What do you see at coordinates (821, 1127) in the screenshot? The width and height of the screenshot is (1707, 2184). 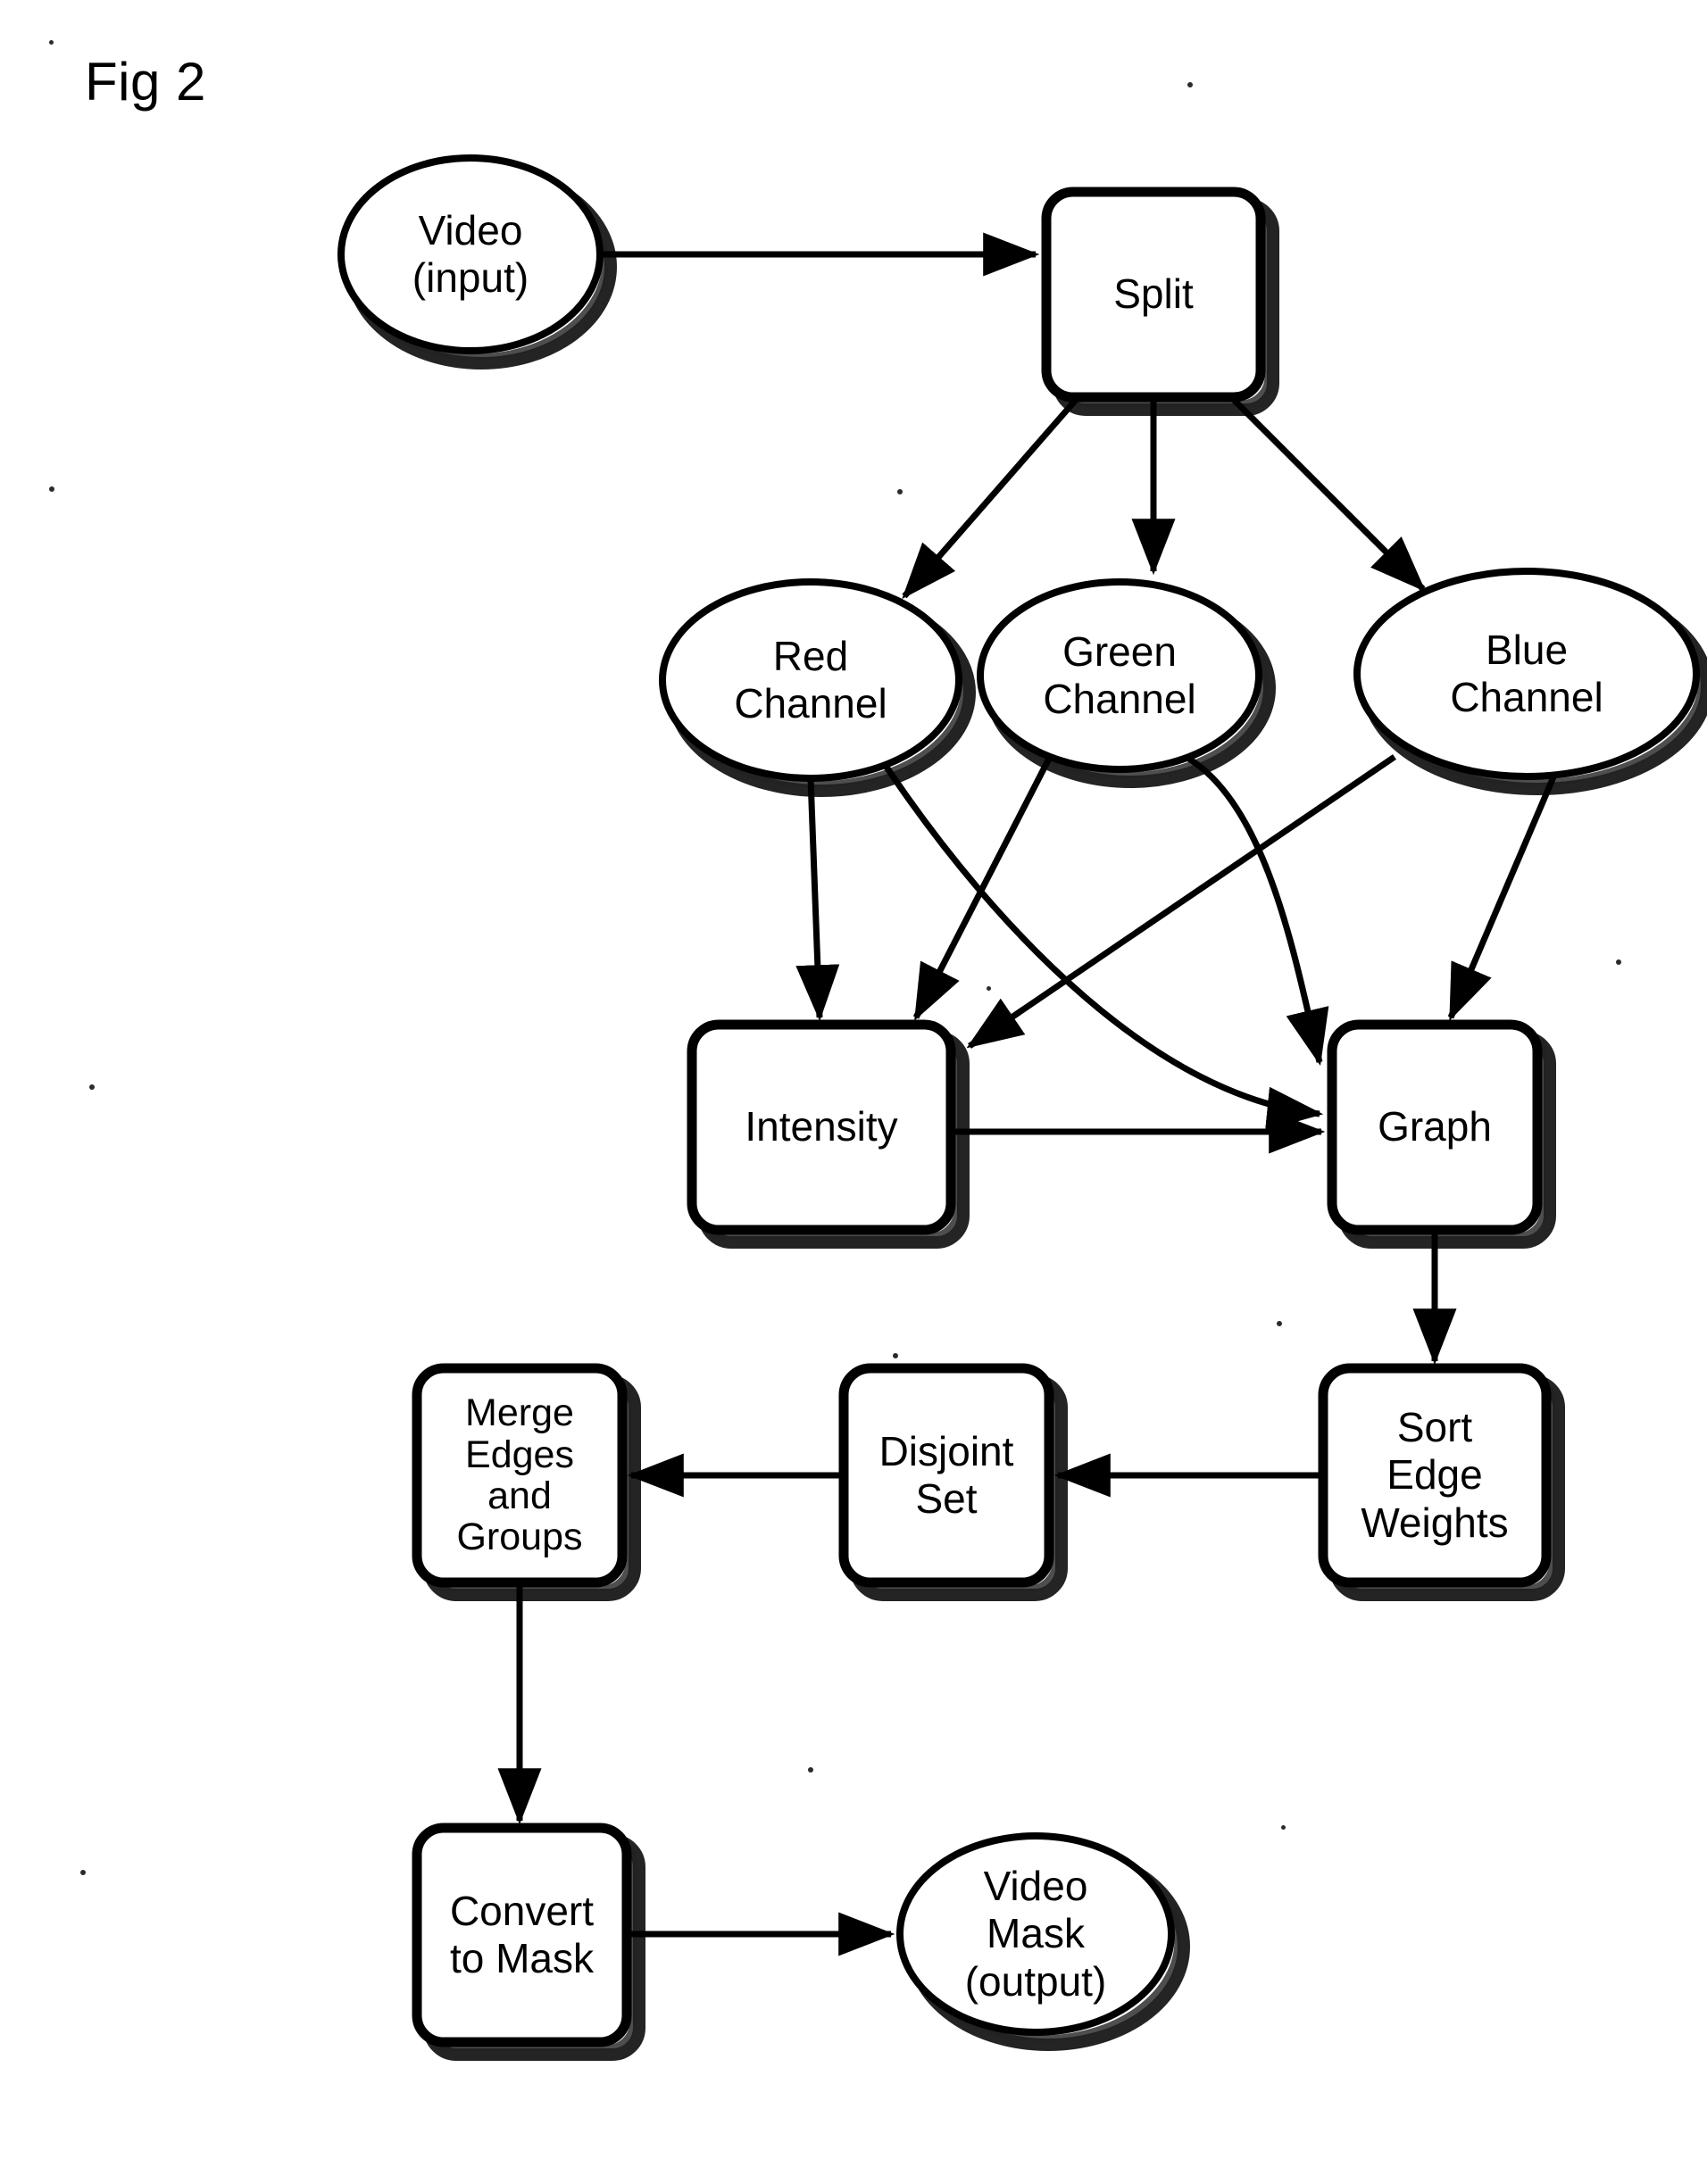 I see `node-intensity` at bounding box center [821, 1127].